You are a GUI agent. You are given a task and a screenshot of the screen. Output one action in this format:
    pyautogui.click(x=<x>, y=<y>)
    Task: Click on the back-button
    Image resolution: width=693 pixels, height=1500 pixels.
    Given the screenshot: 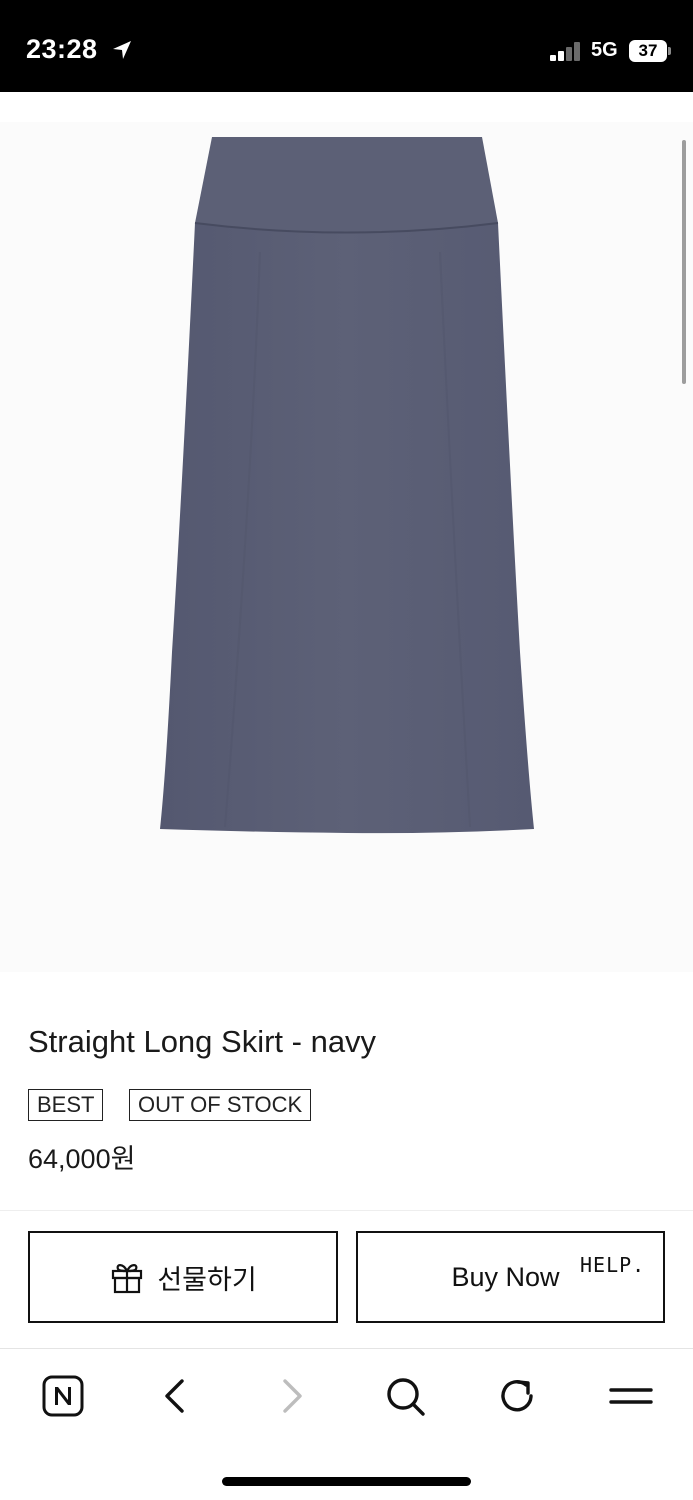 What is the action you would take?
    pyautogui.click(x=175, y=1396)
    